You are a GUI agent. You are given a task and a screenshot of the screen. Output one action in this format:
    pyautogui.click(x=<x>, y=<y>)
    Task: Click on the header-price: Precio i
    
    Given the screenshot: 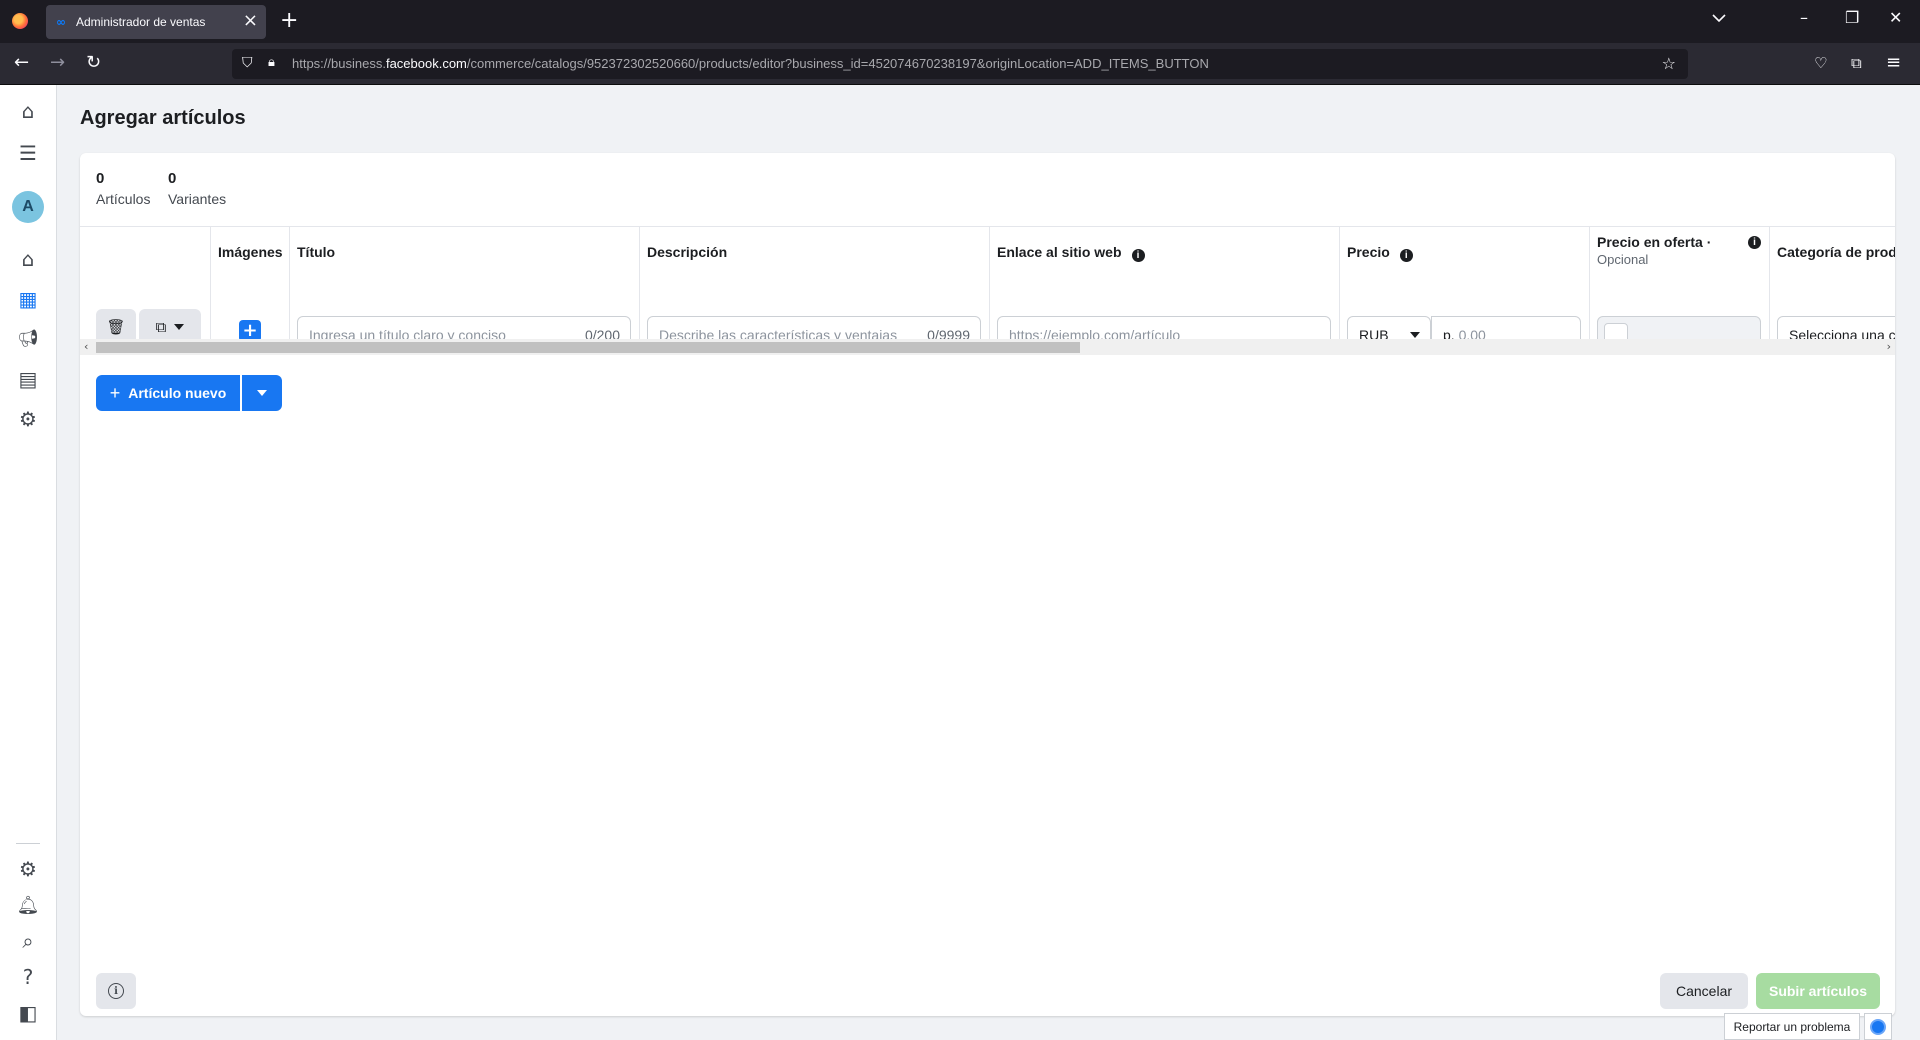 What is the action you would take?
    pyautogui.click(x=1380, y=252)
    